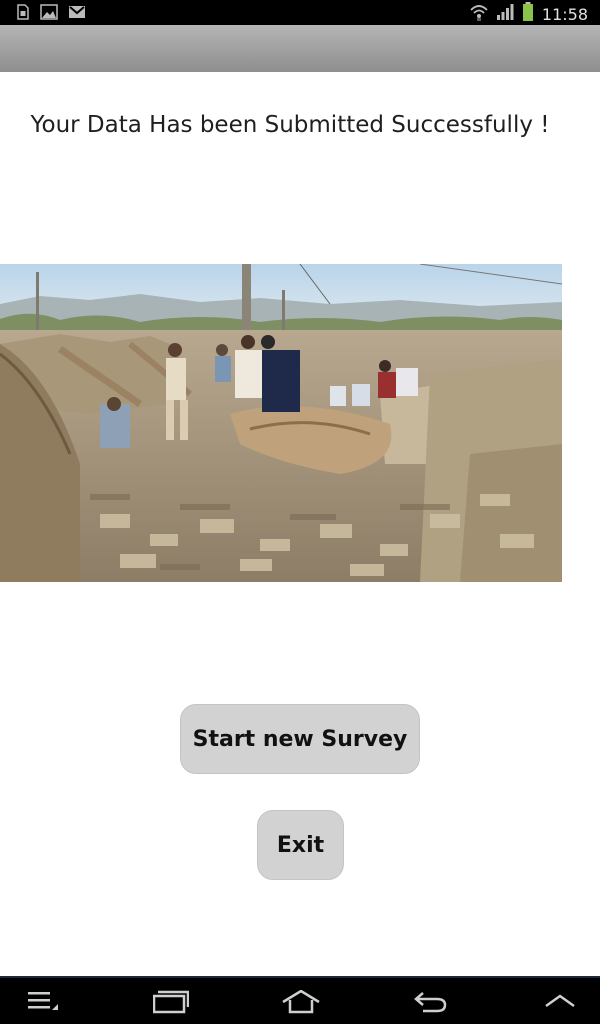 The height and width of the screenshot is (1024, 600). Describe the element at coordinates (300, 12) in the screenshot. I see `status-bar: 11:58` at that location.